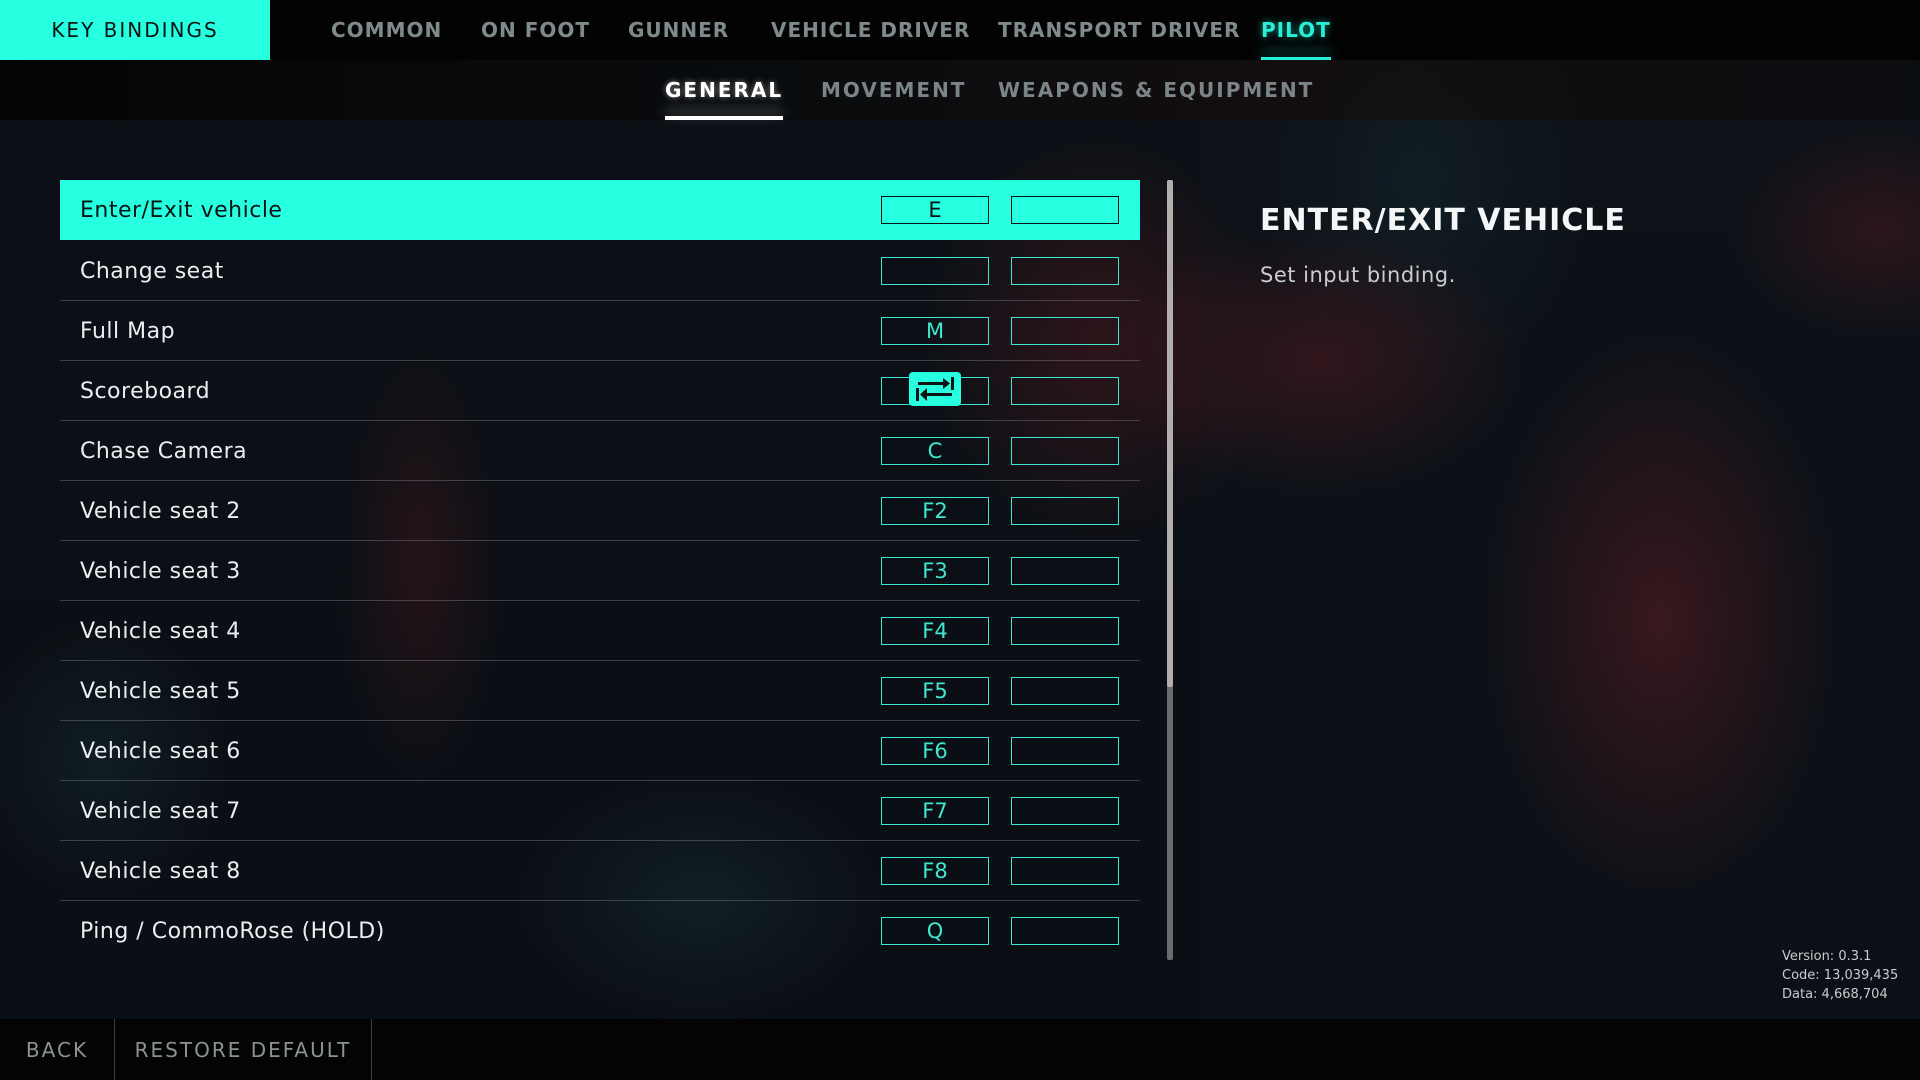 This screenshot has width=1920, height=1080. Describe the element at coordinates (1119, 30) in the screenshot. I see `tab-transport-driver: TRANSPORT DRIVER` at that location.